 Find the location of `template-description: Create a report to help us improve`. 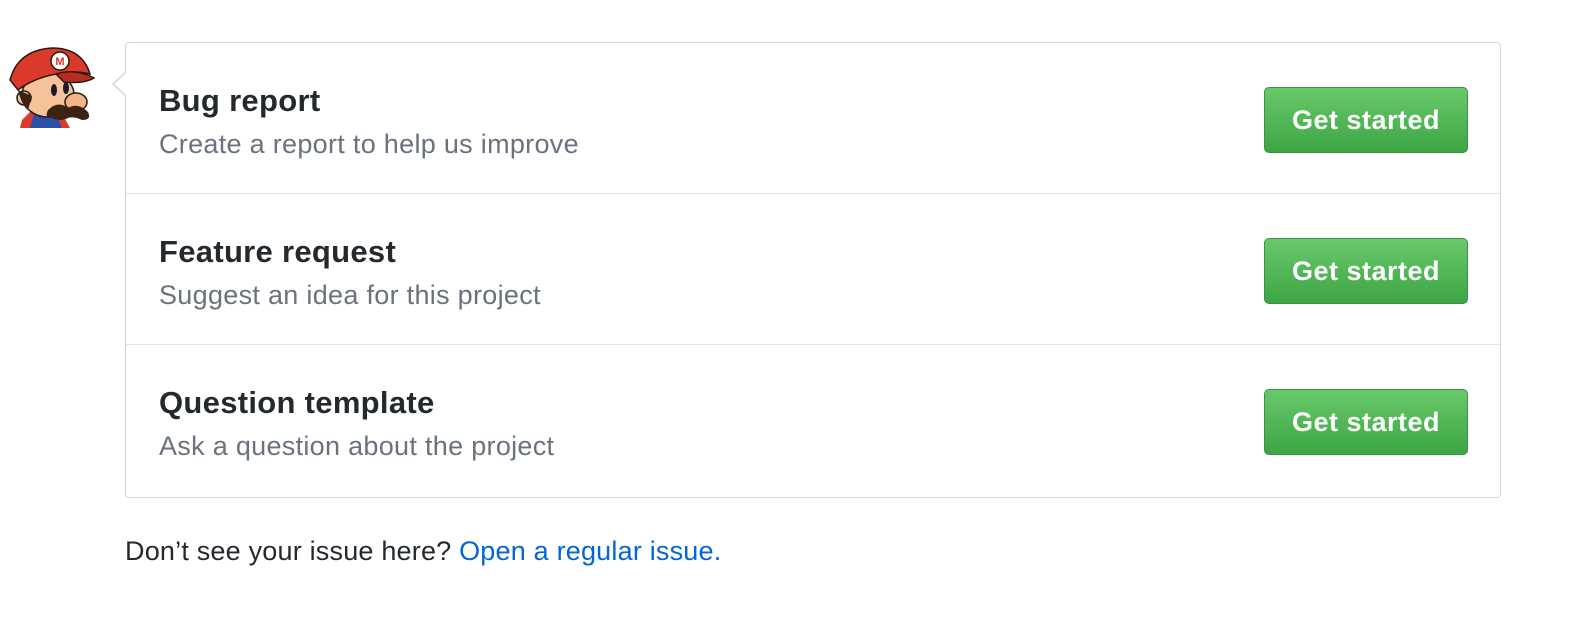

template-description: Create a report to help us improve is located at coordinates (369, 144).